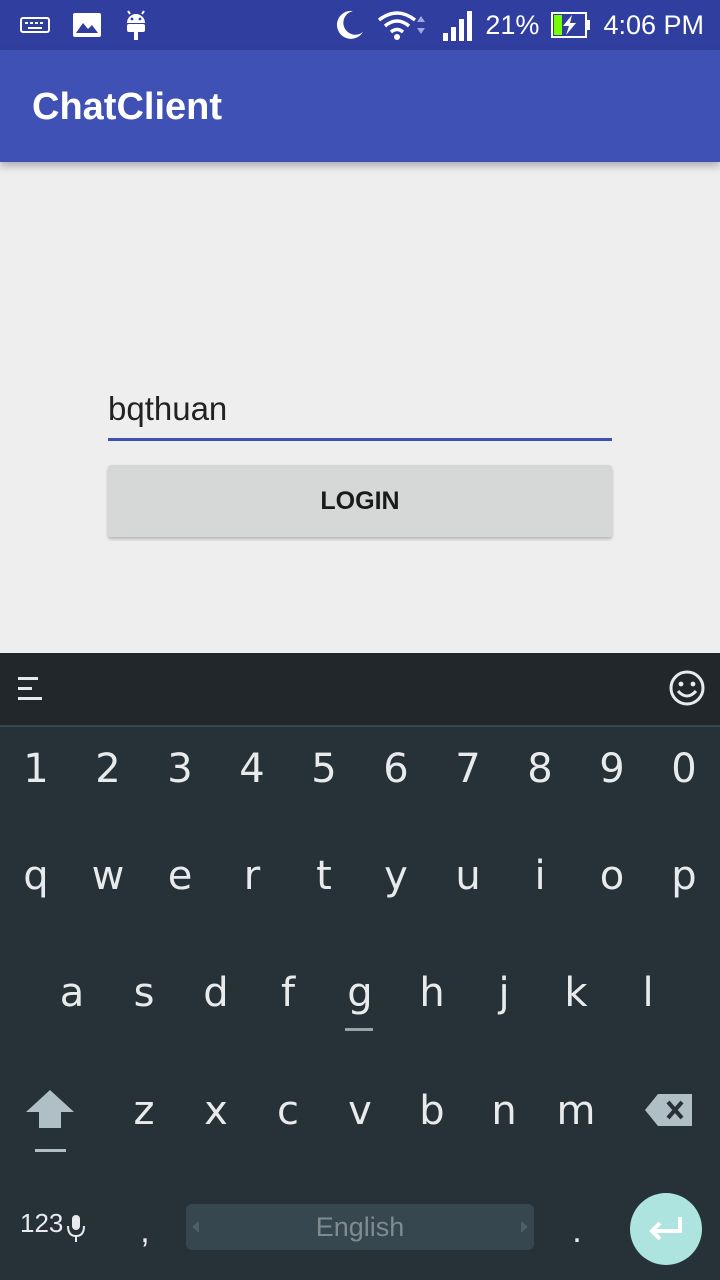 This screenshot has height=1280, width=720. I want to click on status-bar-right: 21% 4:06 PM, so click(517, 25).